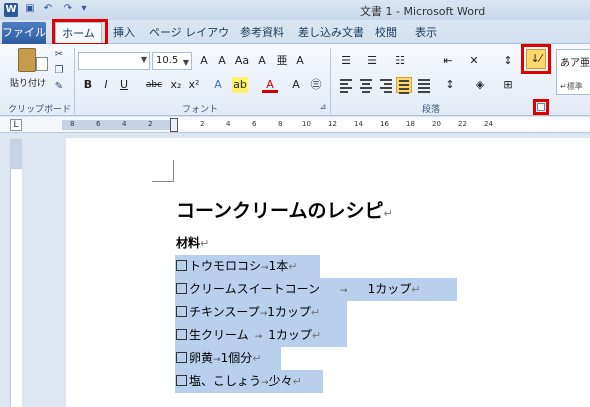 The height and width of the screenshot is (407, 590). Describe the element at coordinates (284, 209) in the screenshot. I see `document-title: コーンクリームのレシピ↵` at that location.